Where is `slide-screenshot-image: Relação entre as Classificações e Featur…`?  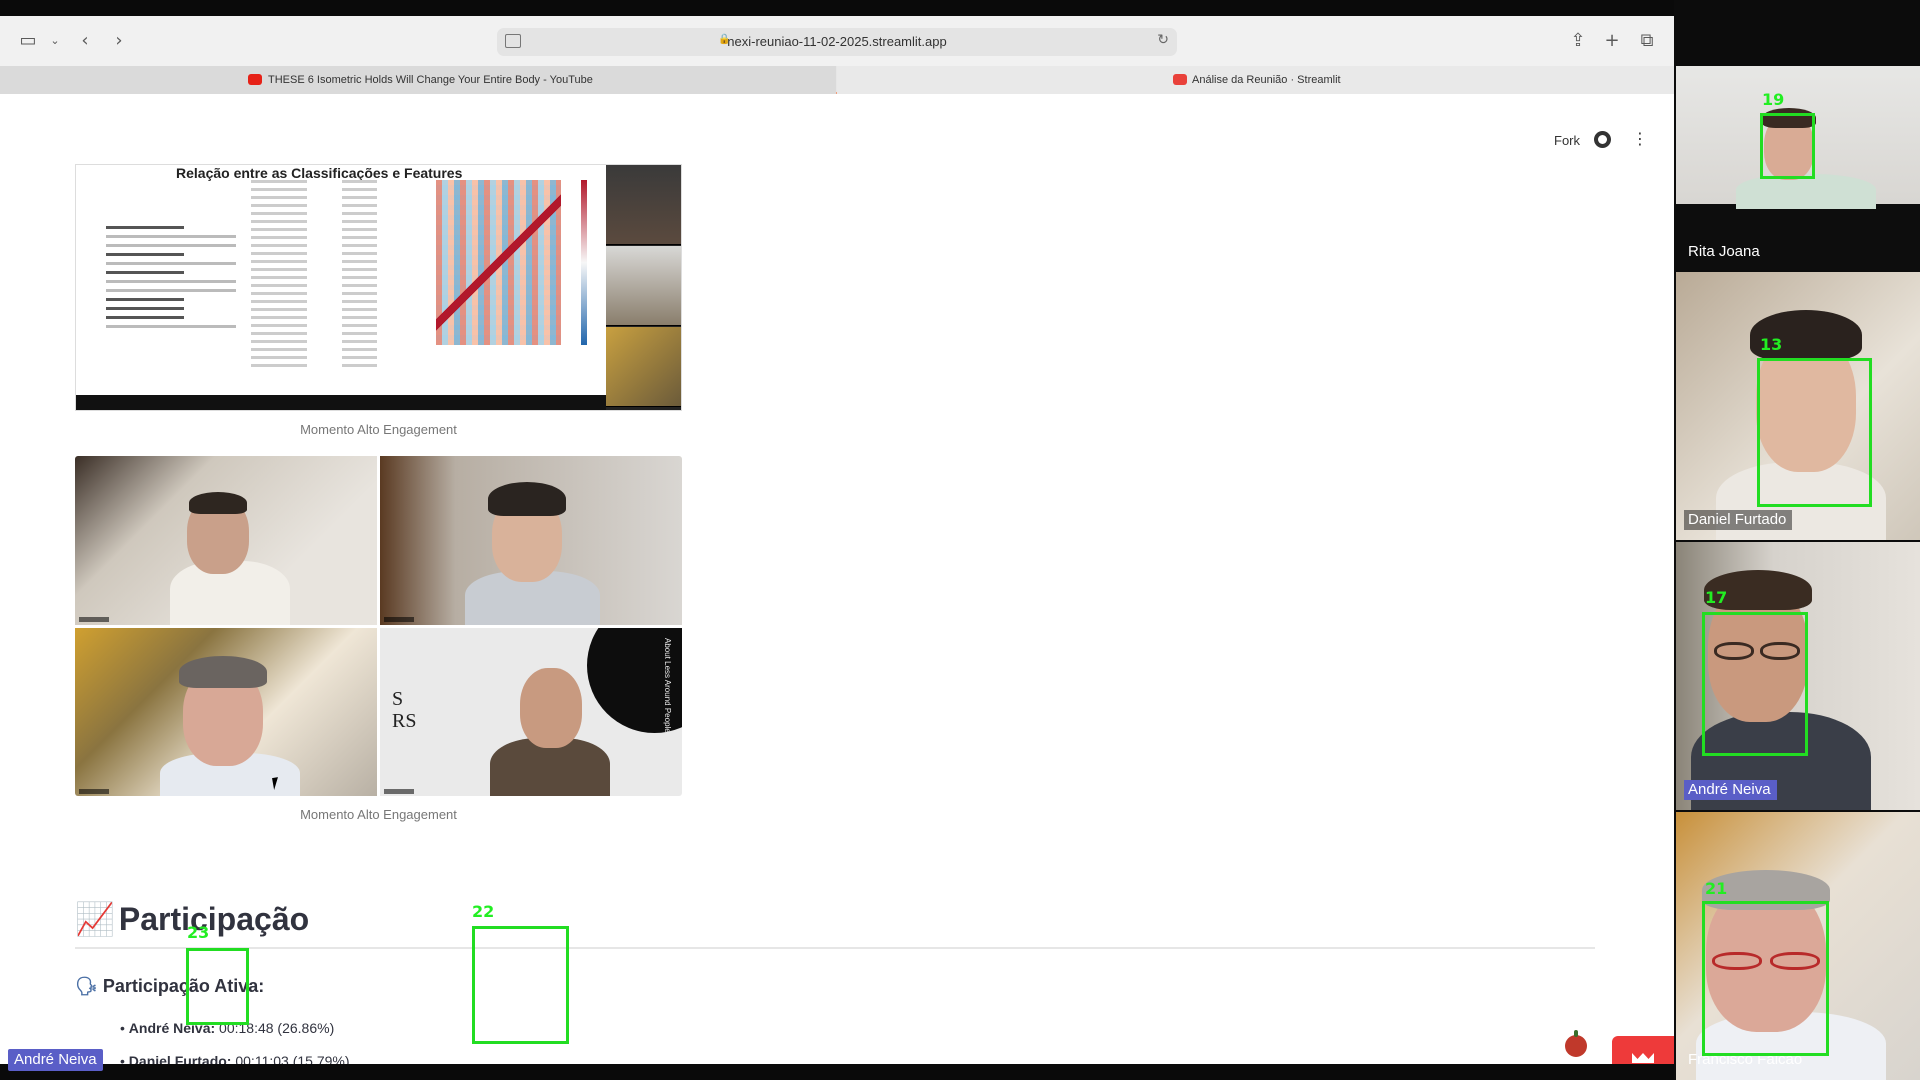 slide-screenshot-image: Relação entre as Classificações e Featur… is located at coordinates (378, 287).